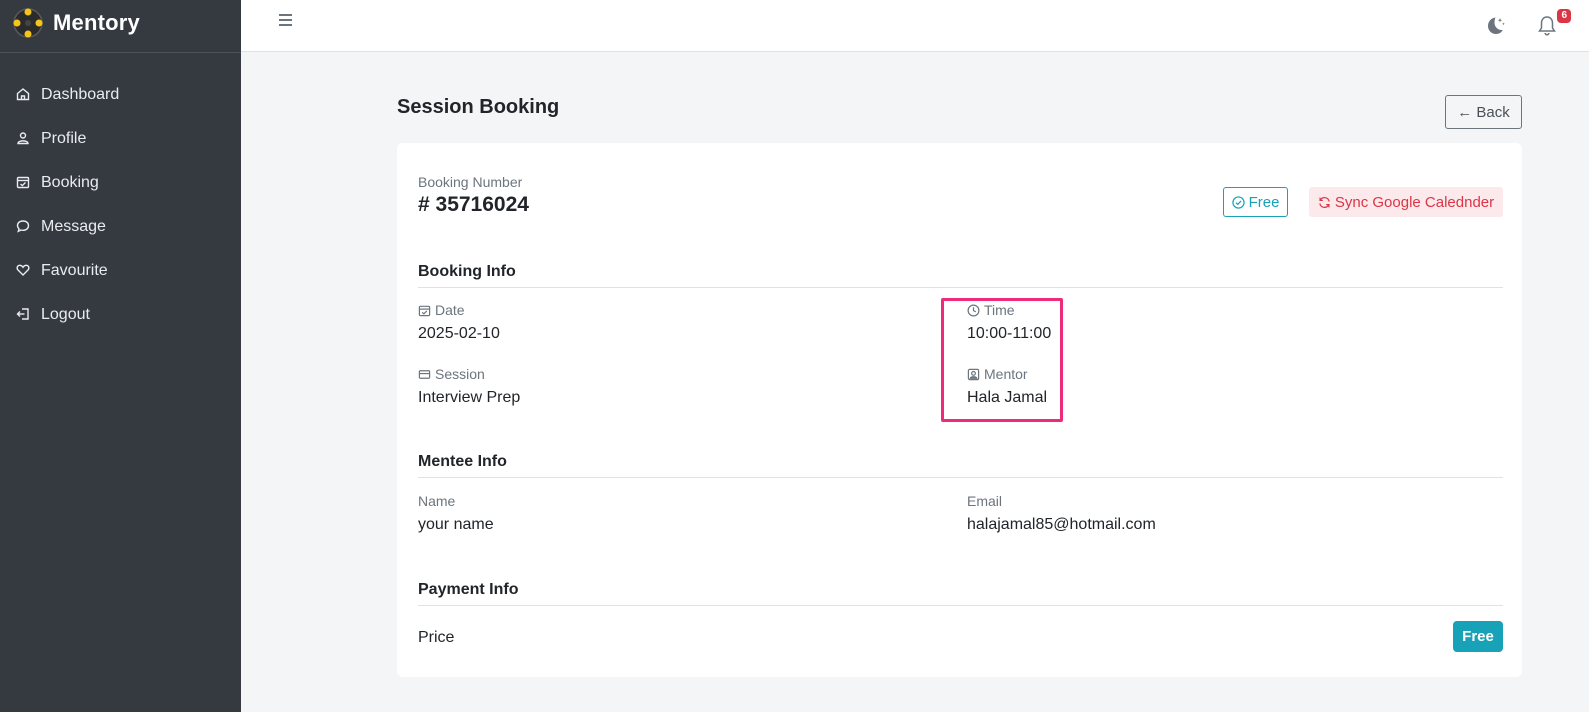  I want to click on heart-icon, so click(24, 271).